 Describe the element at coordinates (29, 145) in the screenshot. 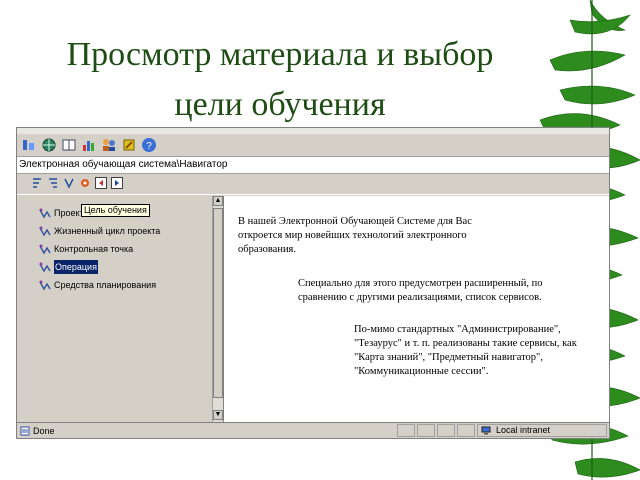

I see `module-icon` at that location.